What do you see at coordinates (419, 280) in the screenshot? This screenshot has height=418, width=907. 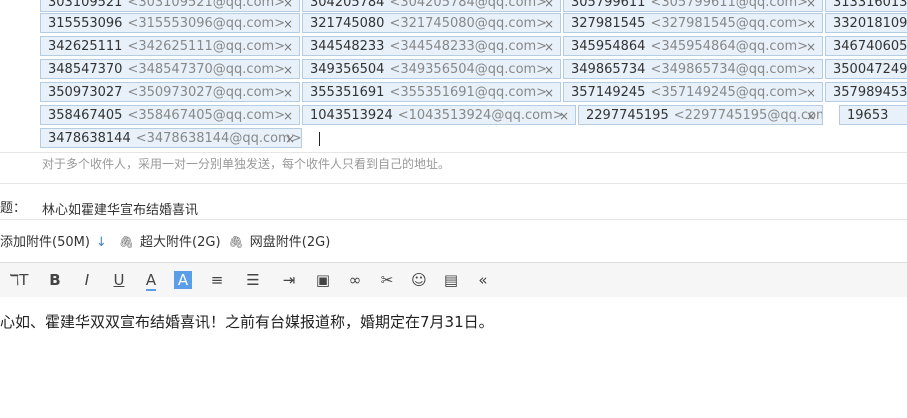 I see `emoji-icon: ☺` at bounding box center [419, 280].